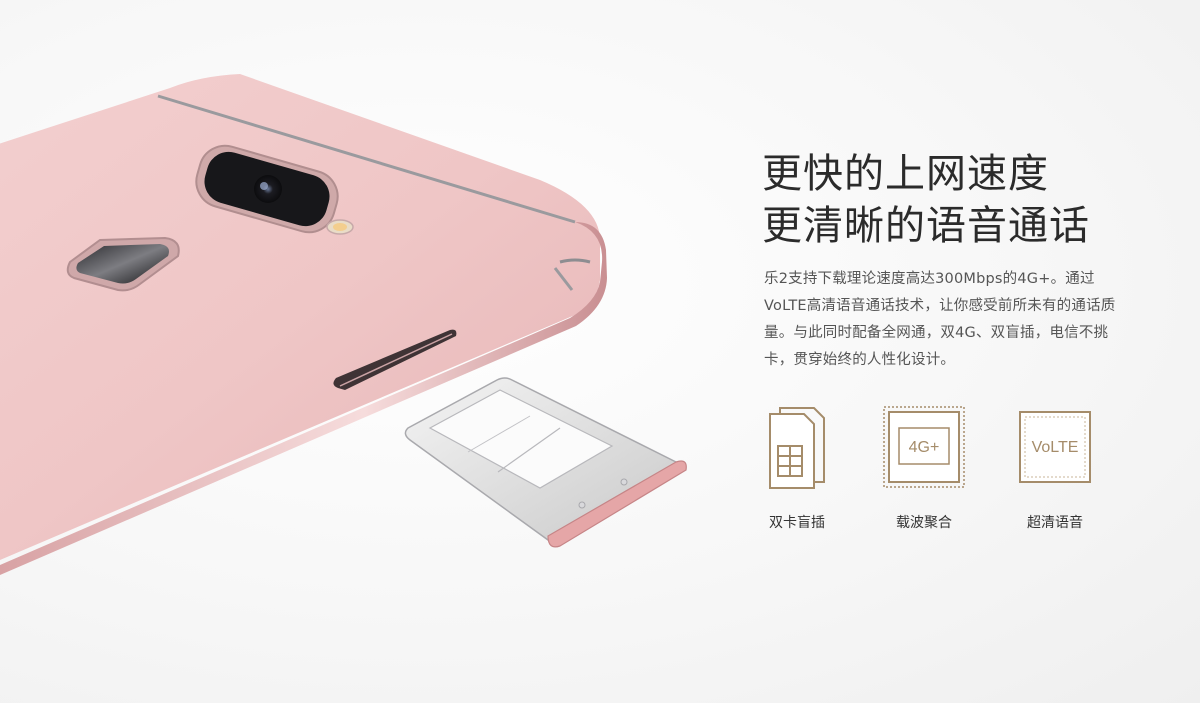 The width and height of the screenshot is (1200, 703). Describe the element at coordinates (1055, 523) in the screenshot. I see `feature-label-volte: 超清语音` at that location.